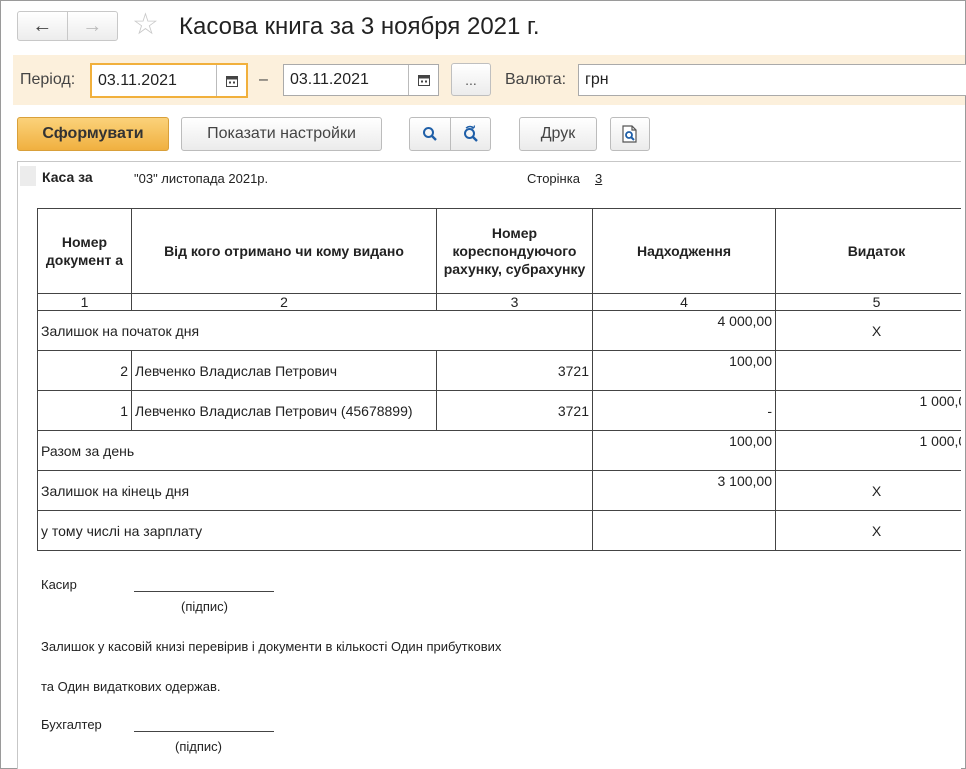 This screenshot has height=769, width=966. What do you see at coordinates (315, 450) in the screenshot?
I see `row-label: Разом за день` at bounding box center [315, 450].